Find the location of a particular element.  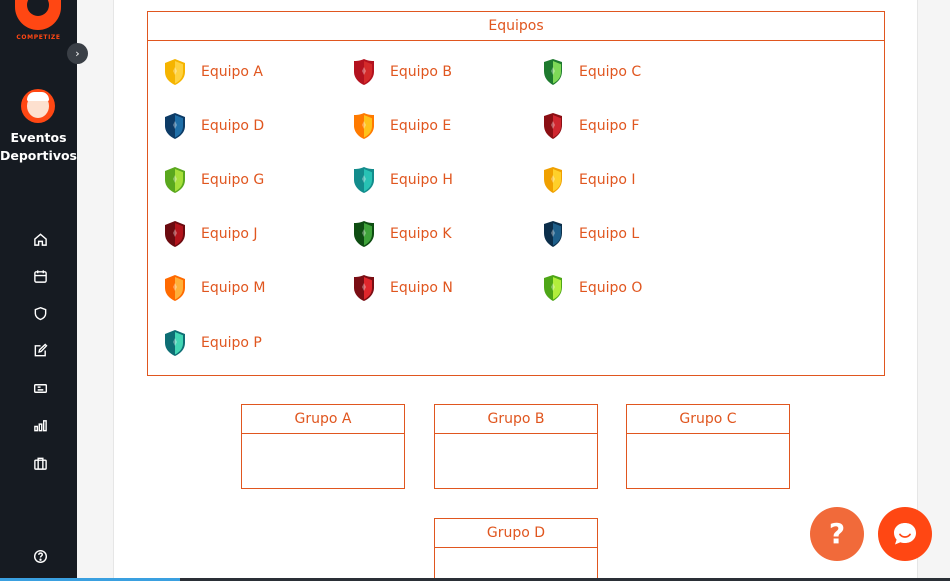

chevron-right-icon: › is located at coordinates (77, 53).